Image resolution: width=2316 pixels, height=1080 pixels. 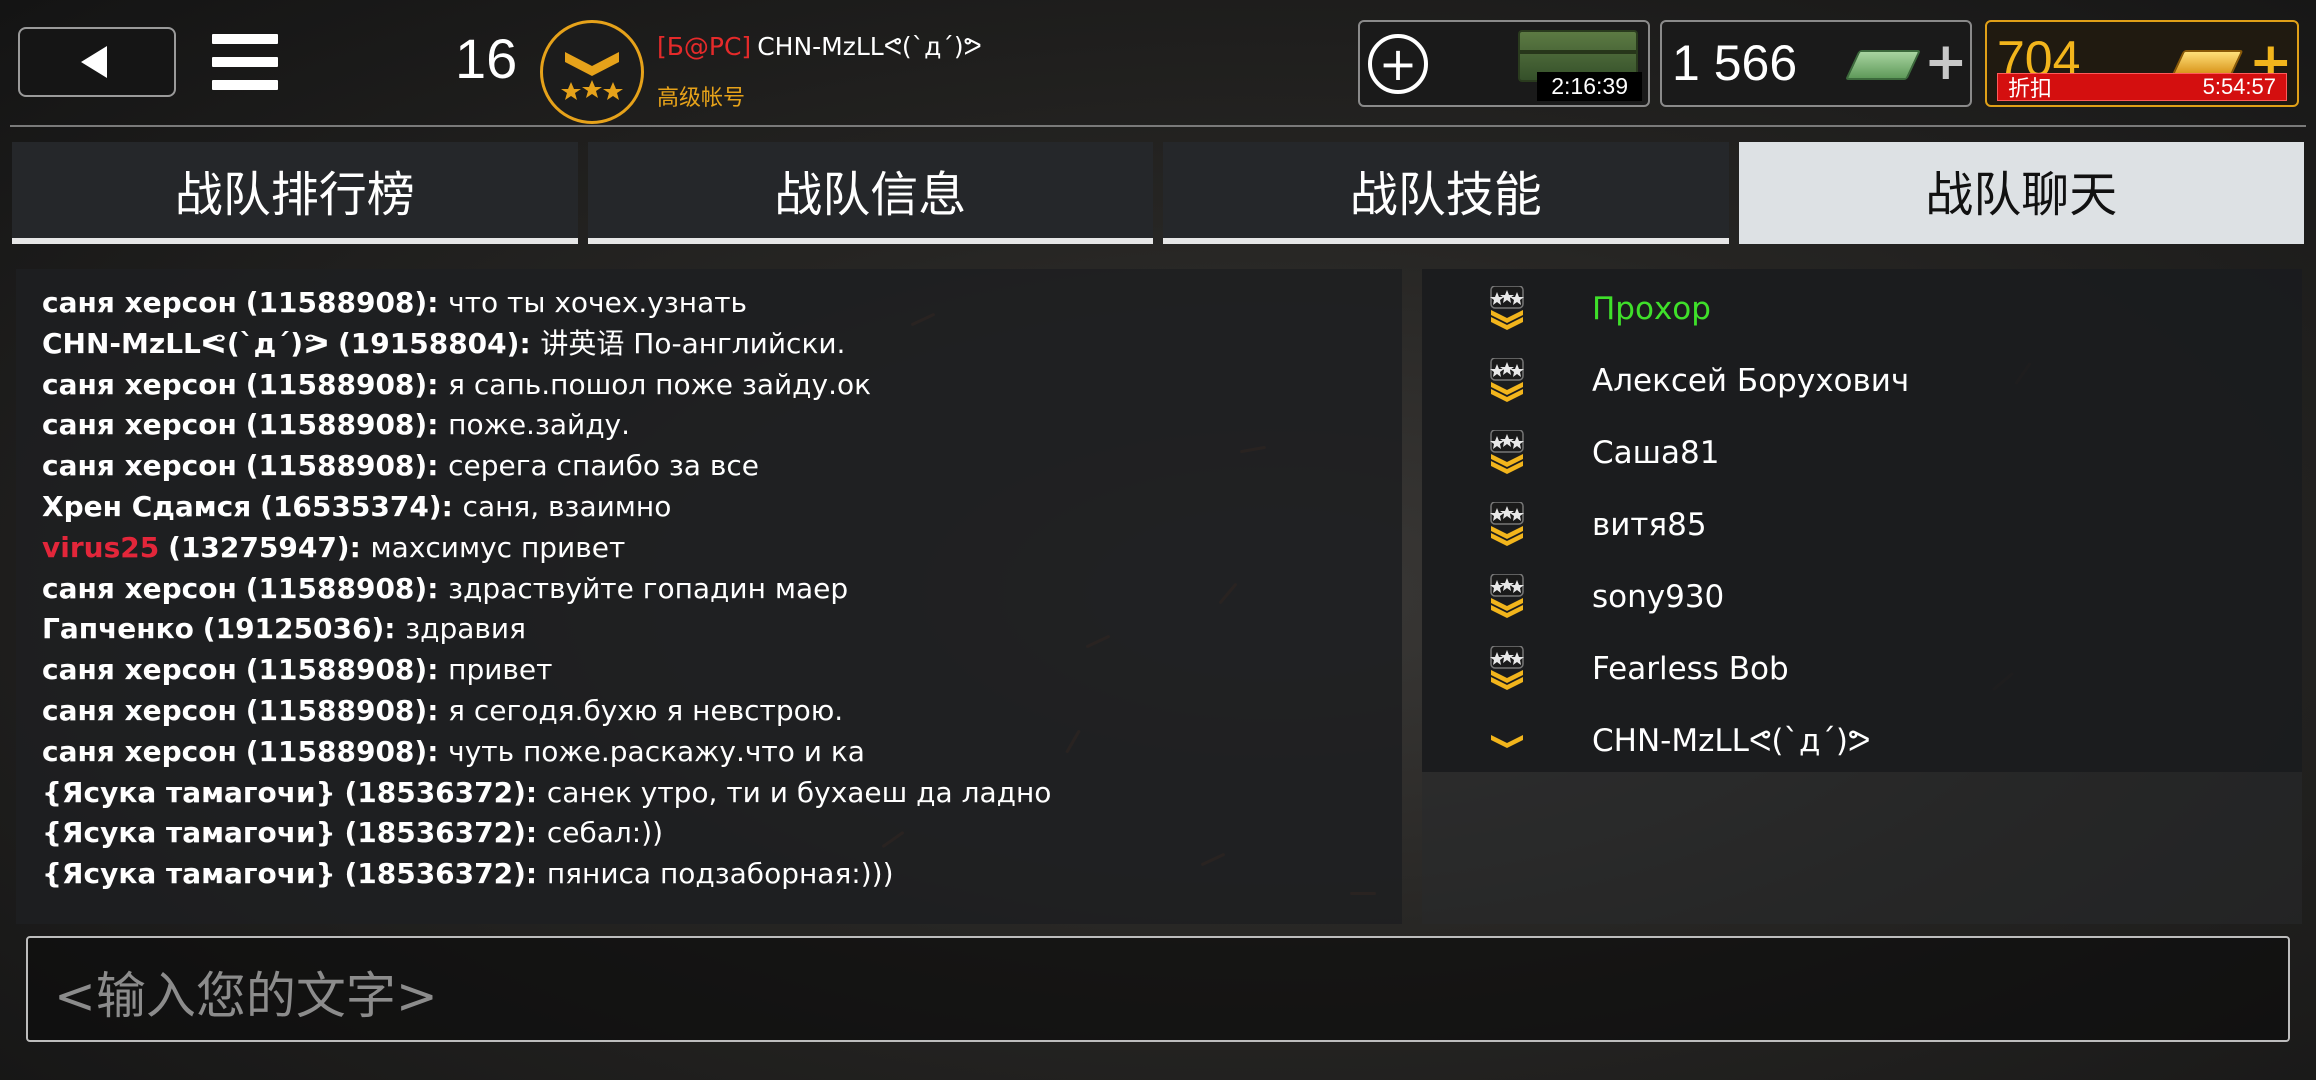 I want to click on member-row: Прохор, so click(x=1862, y=309).